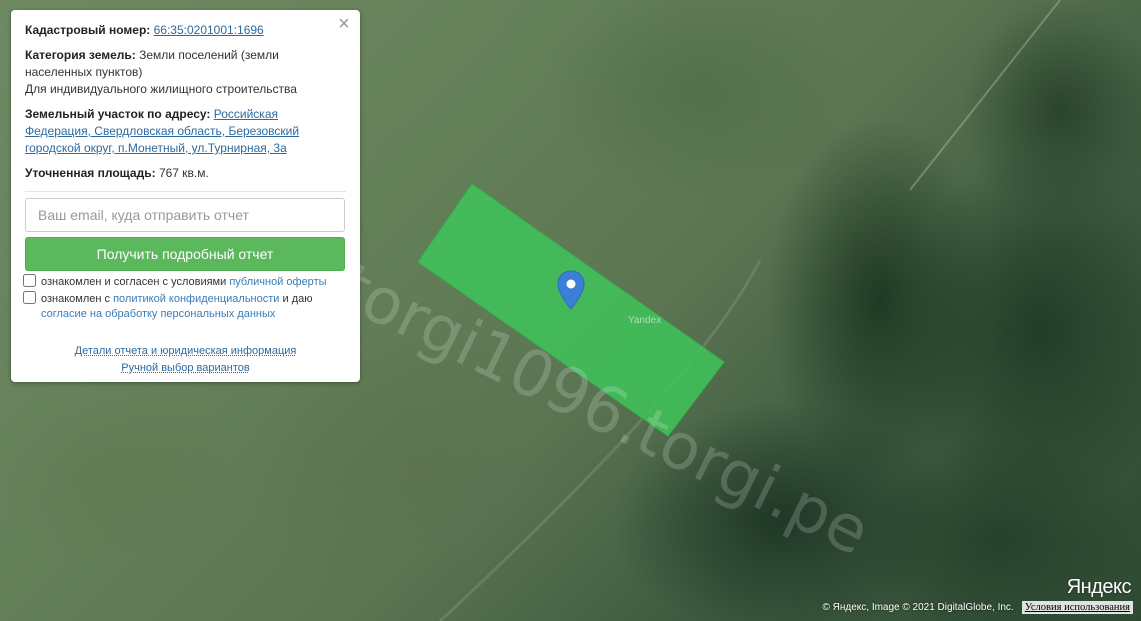  Describe the element at coordinates (277, 282) in the screenshot. I see `public-offer-link: публичной оферты` at that location.